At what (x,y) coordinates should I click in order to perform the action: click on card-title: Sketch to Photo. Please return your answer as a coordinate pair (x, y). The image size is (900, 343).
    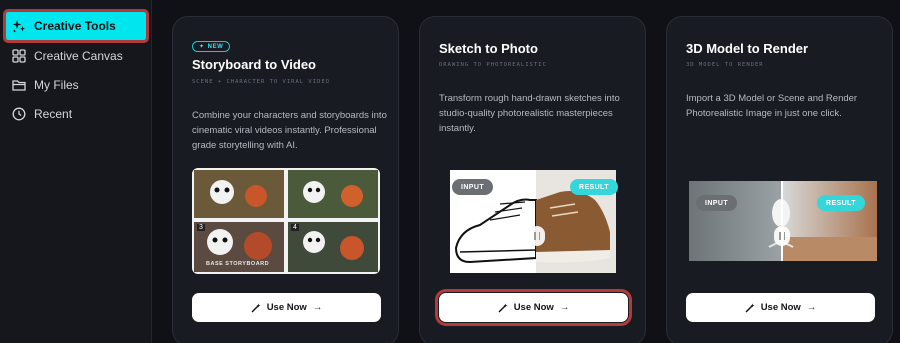
    Looking at the image, I should click on (488, 48).